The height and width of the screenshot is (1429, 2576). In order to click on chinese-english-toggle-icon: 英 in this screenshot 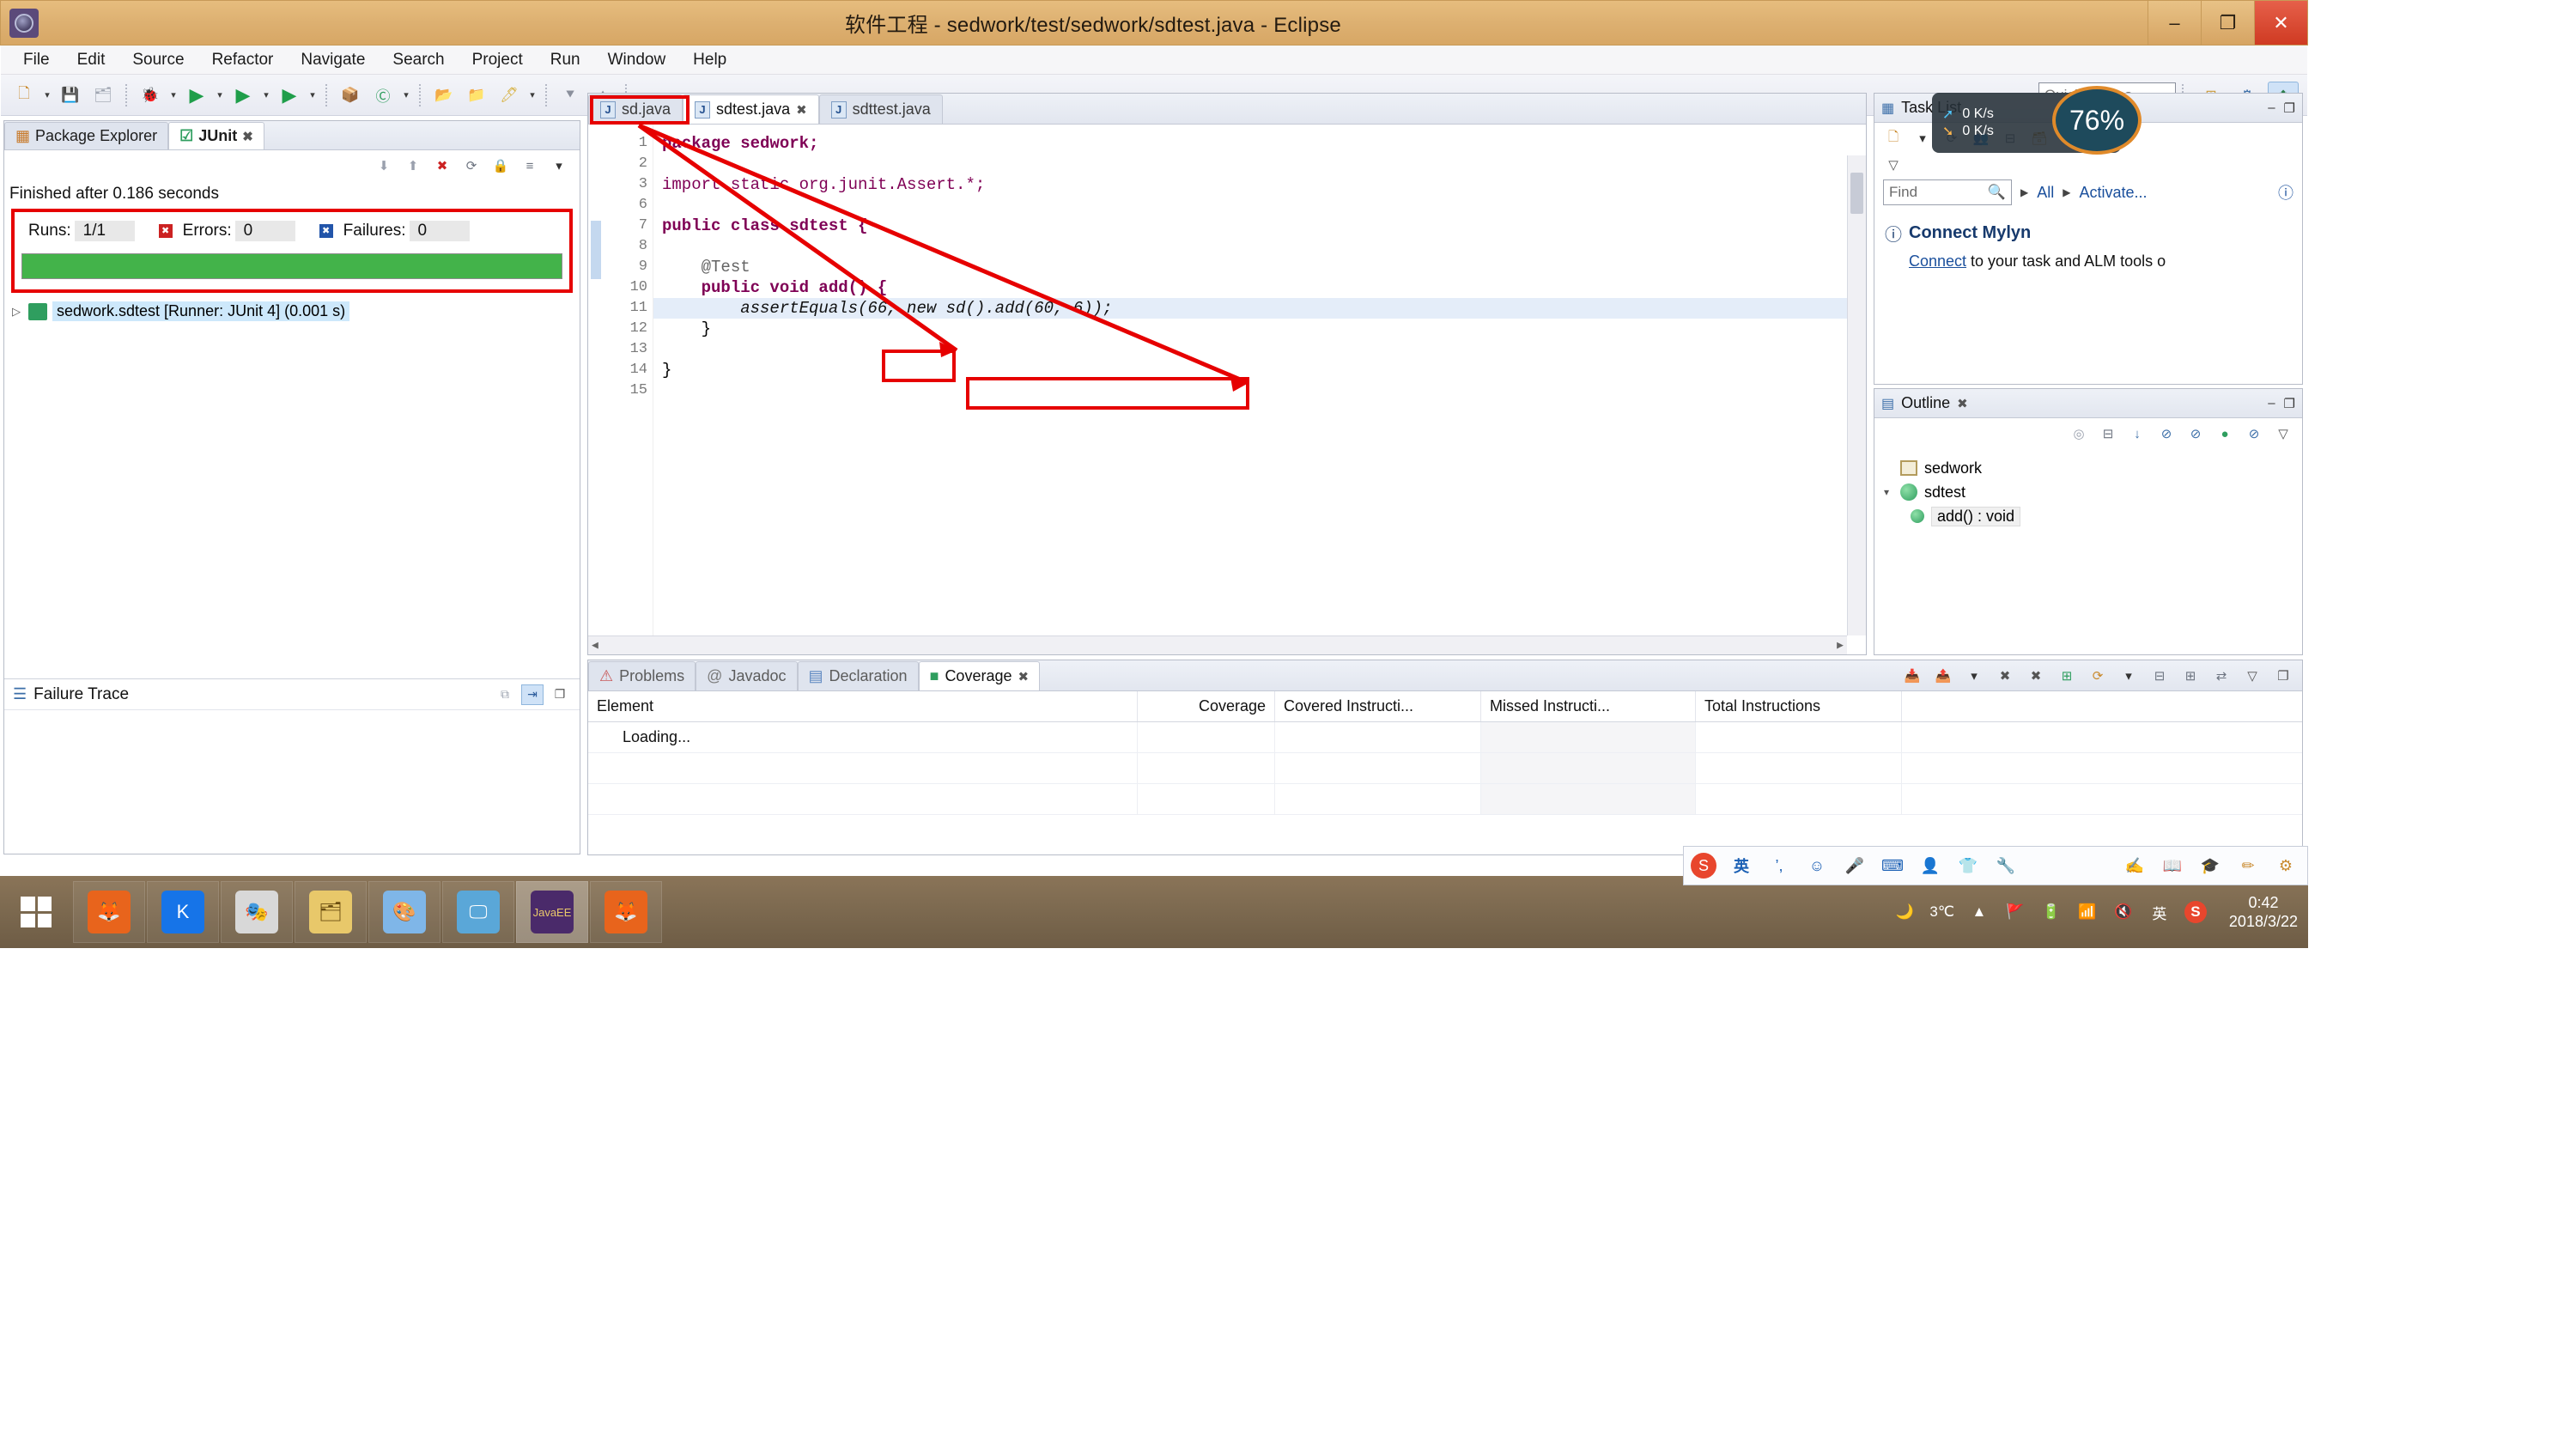, I will do `click(1741, 866)`.